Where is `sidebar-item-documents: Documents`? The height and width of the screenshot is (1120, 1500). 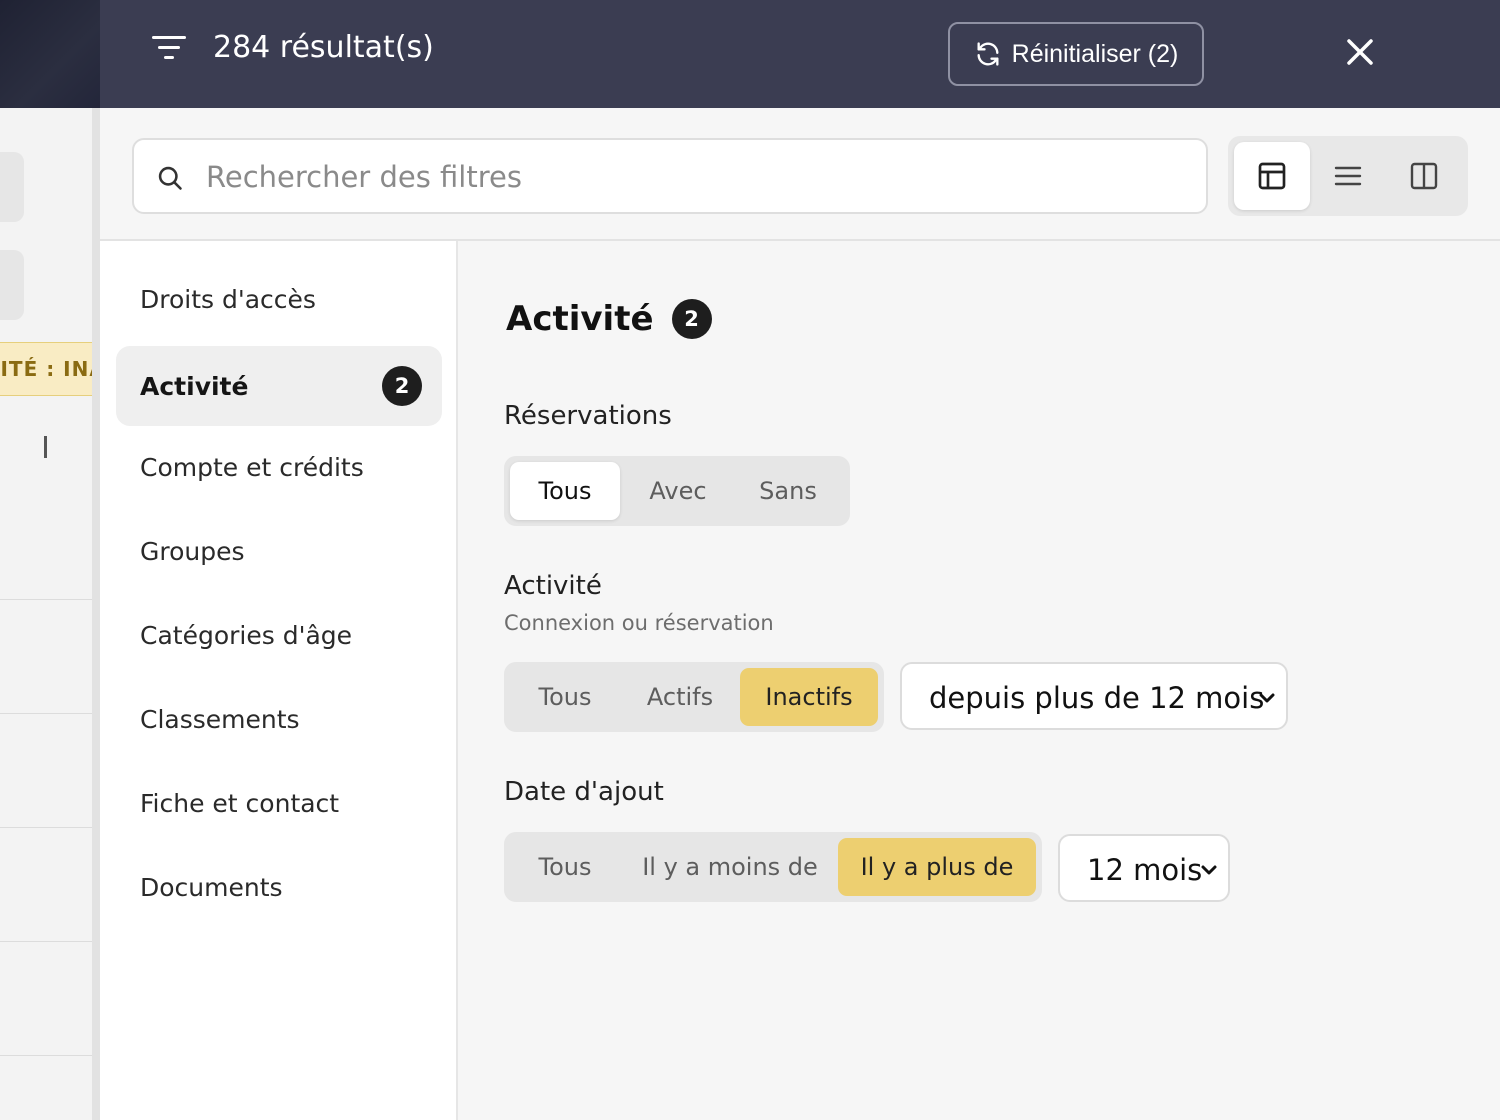 sidebar-item-documents: Documents is located at coordinates (279, 887).